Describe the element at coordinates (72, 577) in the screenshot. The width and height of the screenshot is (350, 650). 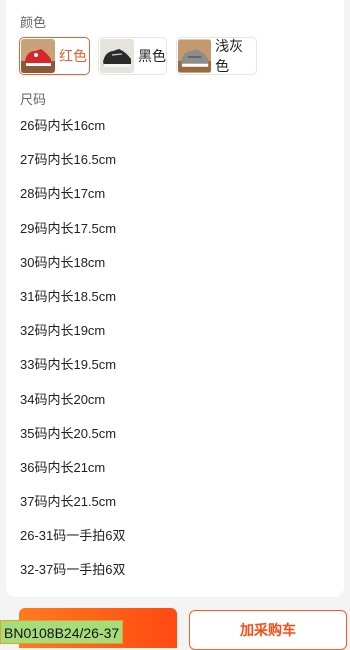
I see `size-option: 32-37码一手拍6双` at that location.